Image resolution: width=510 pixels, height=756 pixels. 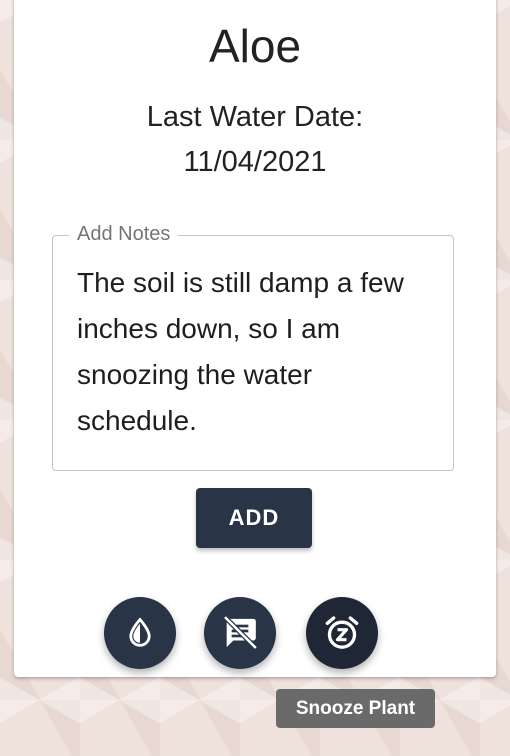 I want to click on snooze-plant-button, so click(x=342, y=633).